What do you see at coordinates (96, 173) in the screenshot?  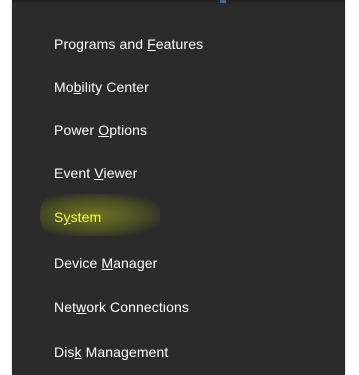 I see `menu-item-label: Event Viewer` at bounding box center [96, 173].